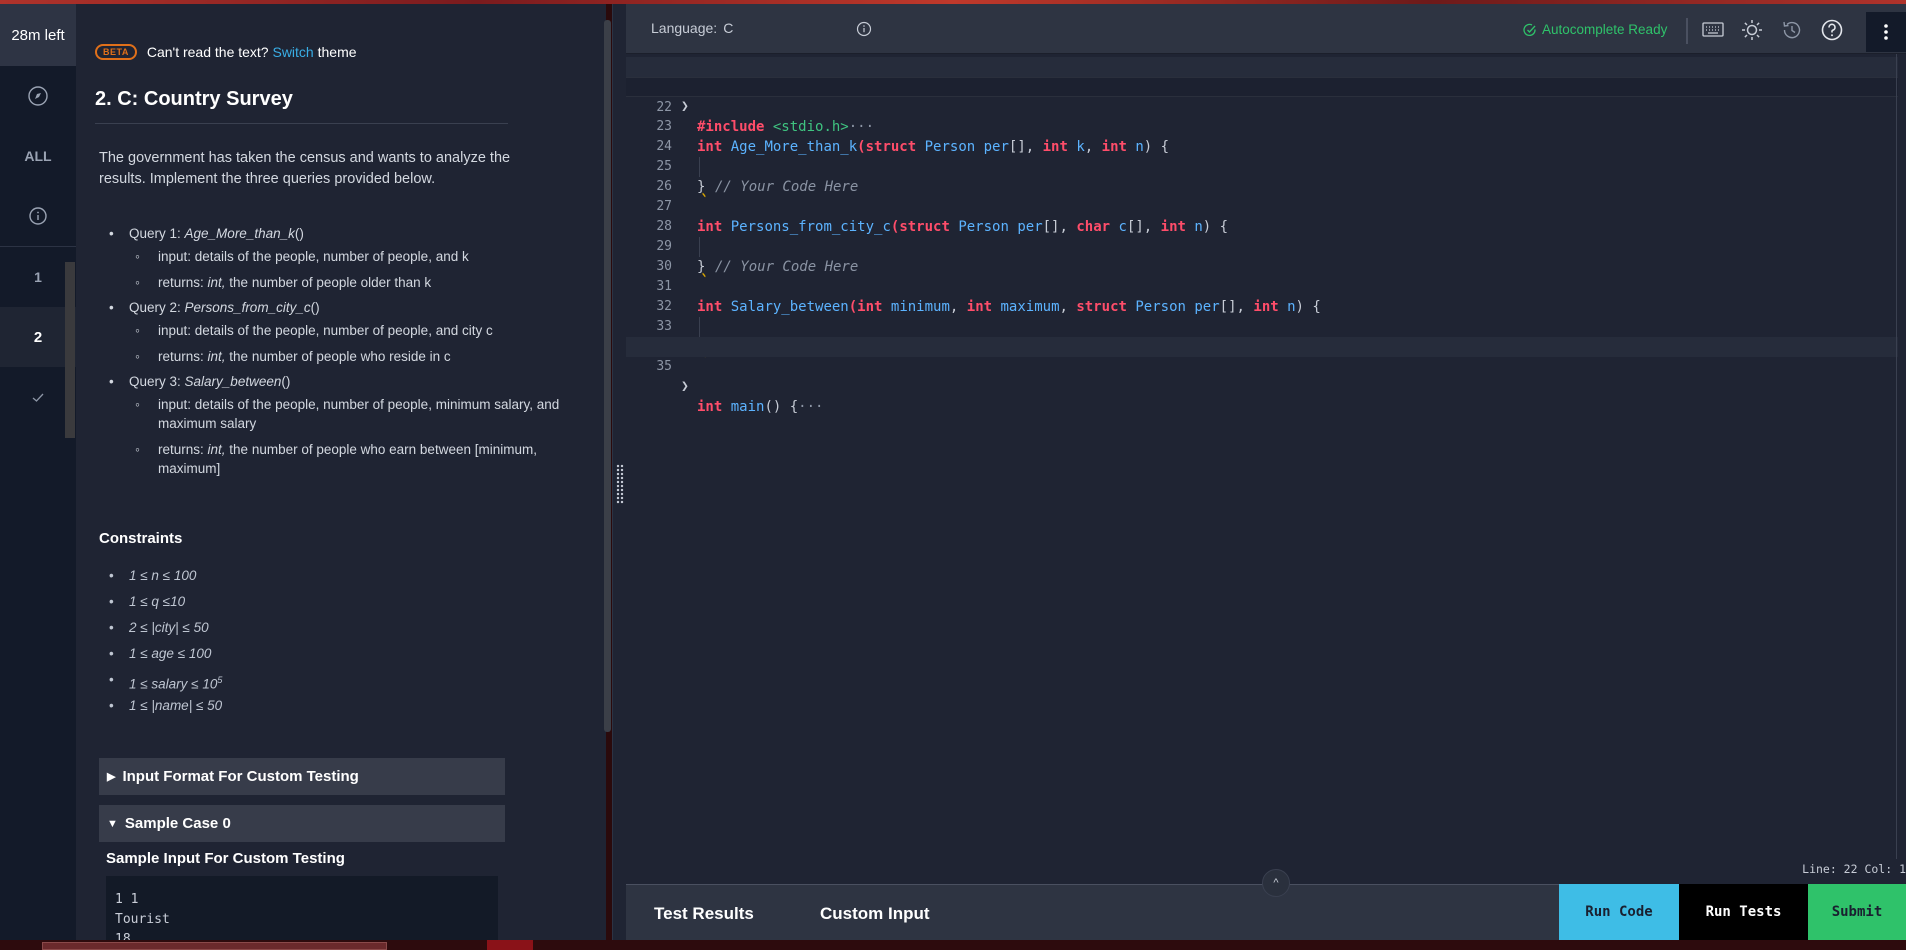  What do you see at coordinates (1792, 30) in the screenshot?
I see `history-icon` at bounding box center [1792, 30].